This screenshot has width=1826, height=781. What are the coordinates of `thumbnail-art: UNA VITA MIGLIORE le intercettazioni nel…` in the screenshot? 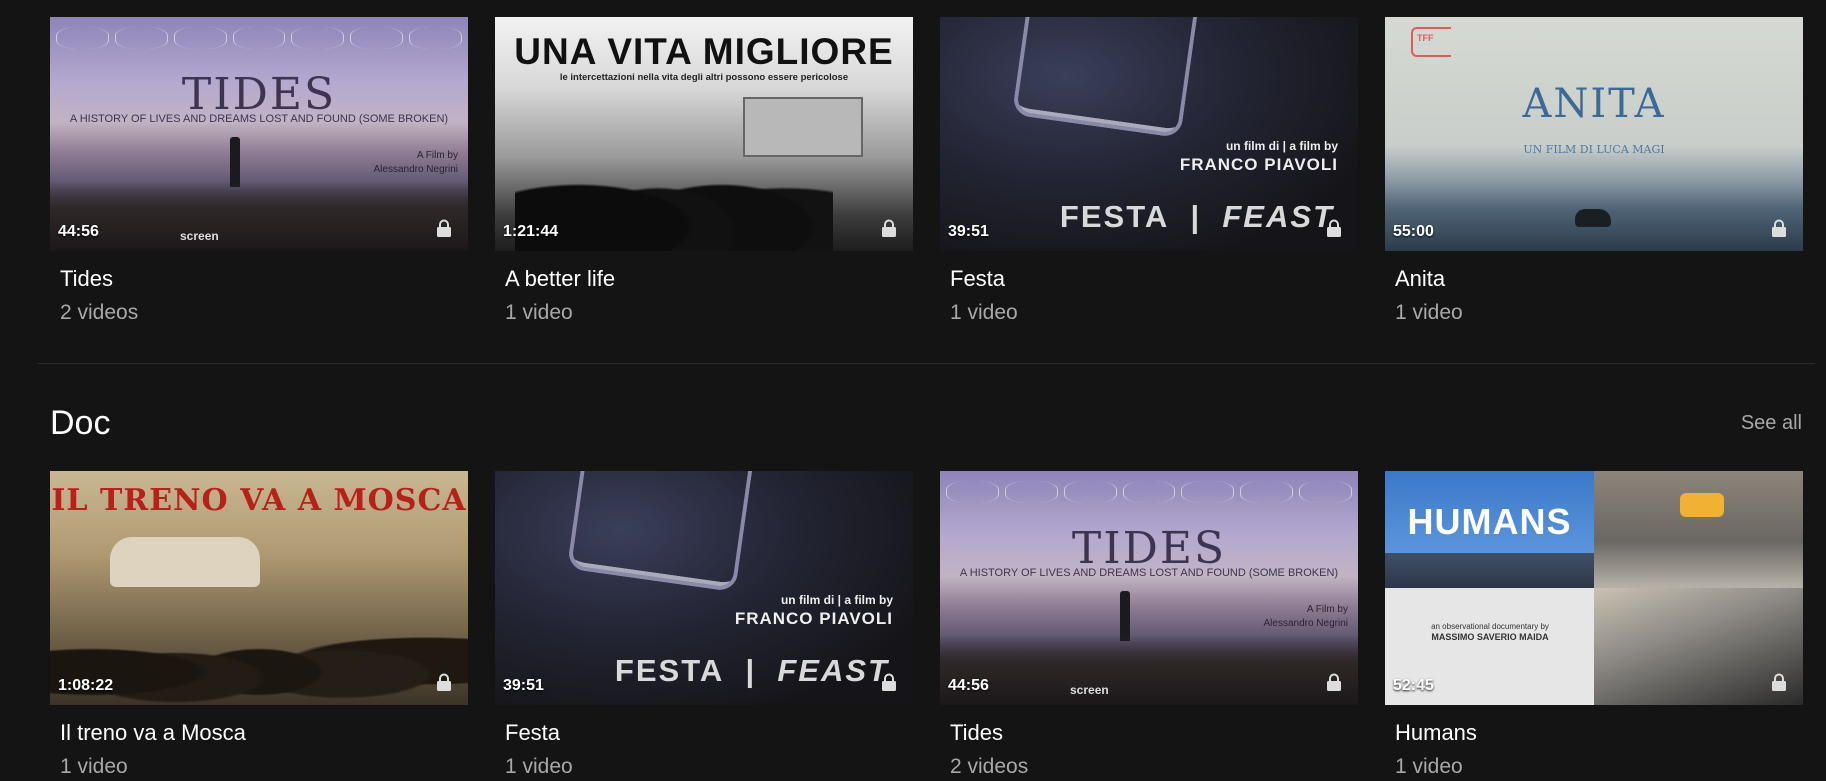 It's located at (704, 134).